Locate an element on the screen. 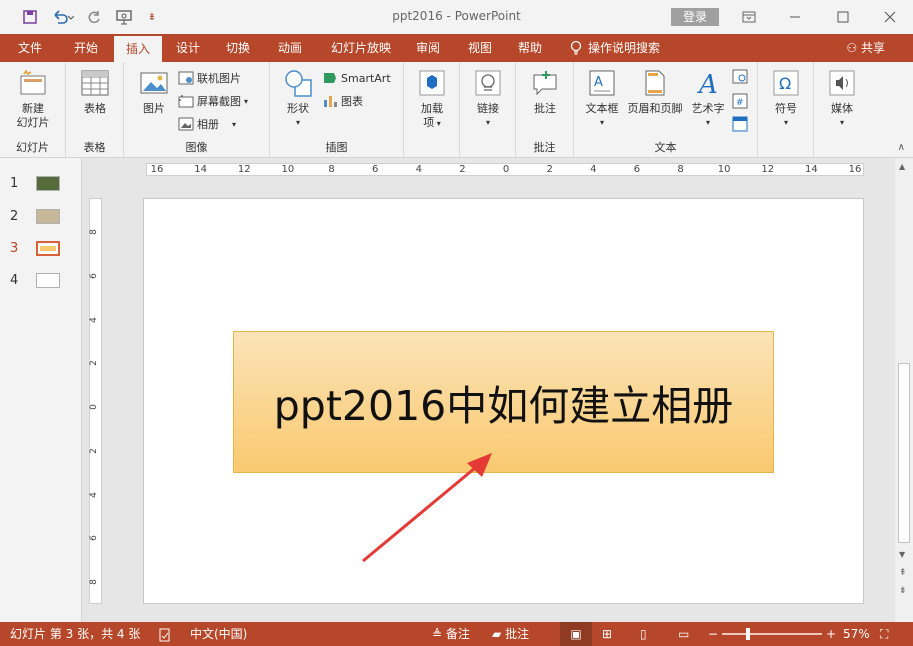 The image size is (913, 646). textbox-button: A 文本框 ▾ is located at coordinates (602, 99).